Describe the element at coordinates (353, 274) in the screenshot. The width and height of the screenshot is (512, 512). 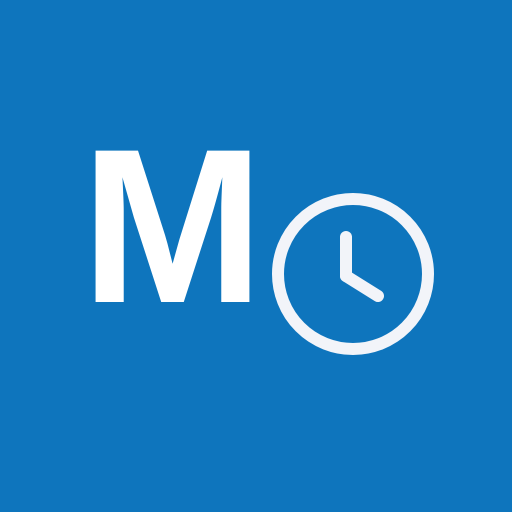
I see `clock-icon` at that location.